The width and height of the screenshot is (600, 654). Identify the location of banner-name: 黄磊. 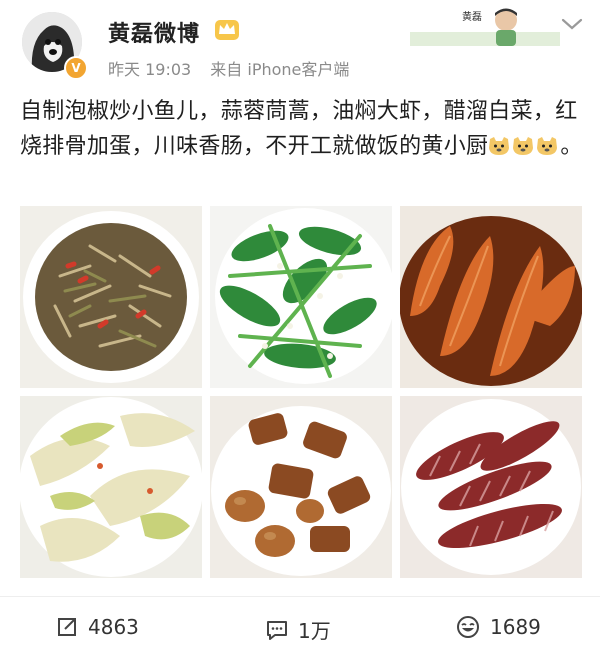
(472, 16).